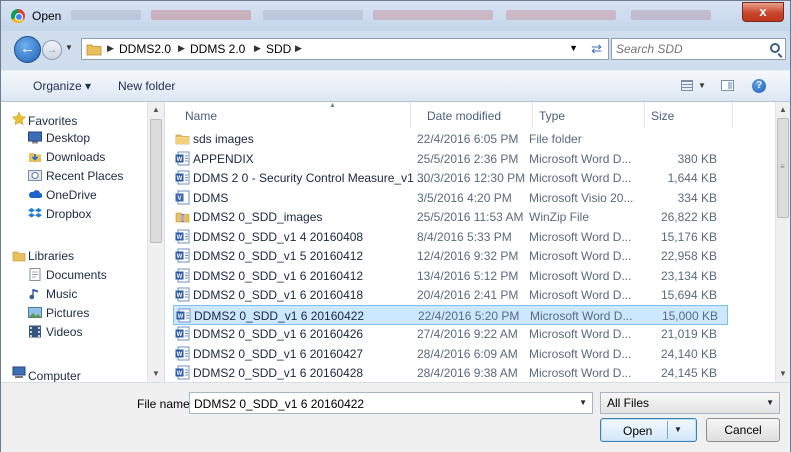 The width and height of the screenshot is (791, 452). What do you see at coordinates (165, 404) in the screenshot?
I see `file-name-label: File name:` at bounding box center [165, 404].